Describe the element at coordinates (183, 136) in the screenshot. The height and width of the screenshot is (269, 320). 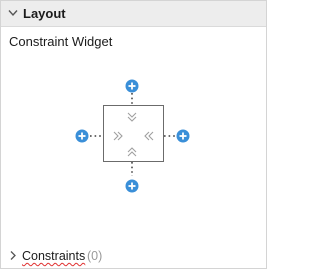
I see `add-right-constraint-button` at that location.